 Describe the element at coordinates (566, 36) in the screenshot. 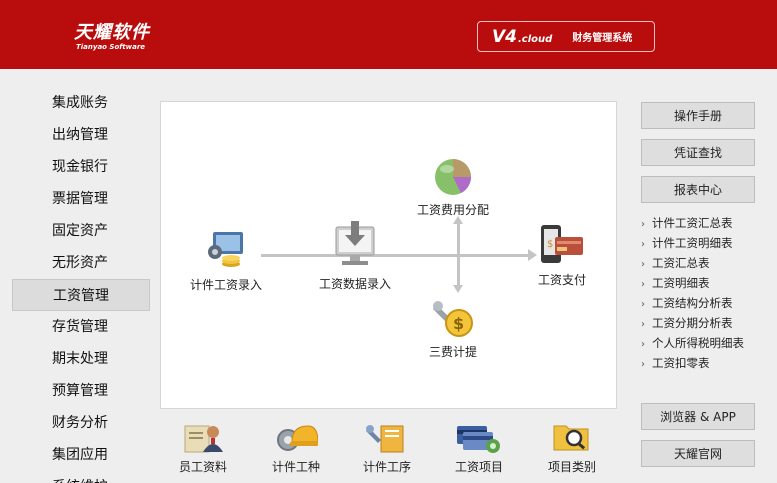

I see `version-badge: V4 .cloud 财务管理系统` at that location.